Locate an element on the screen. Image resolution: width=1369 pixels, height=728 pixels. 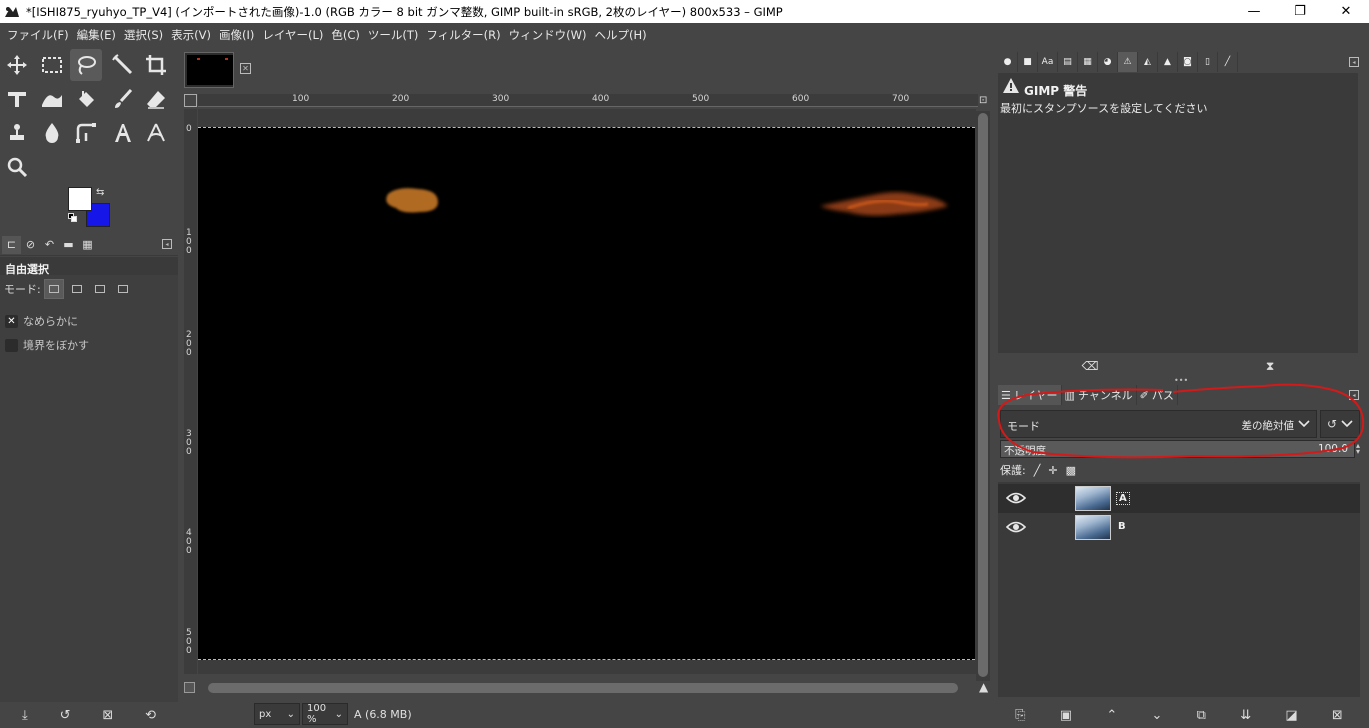
maximize-button: ❐ is located at coordinates (1300, 11).